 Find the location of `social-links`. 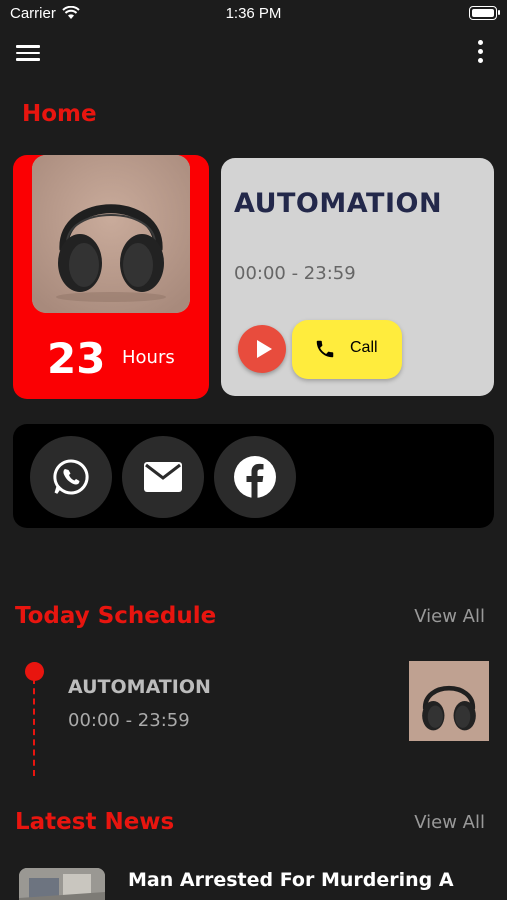

social-links is located at coordinates (253, 476).